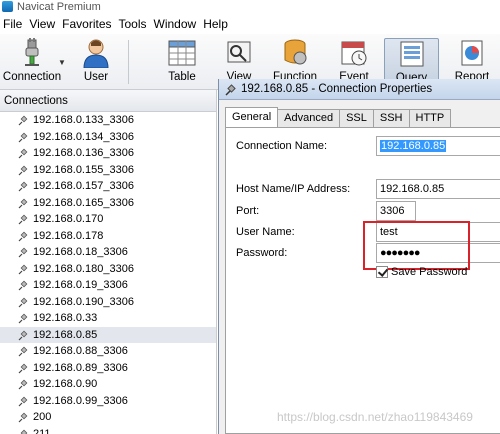 The width and height of the screenshot is (500, 434). Describe the element at coordinates (108, 269) in the screenshot. I see `connection-item: 192.168.0.180_3306` at that location.